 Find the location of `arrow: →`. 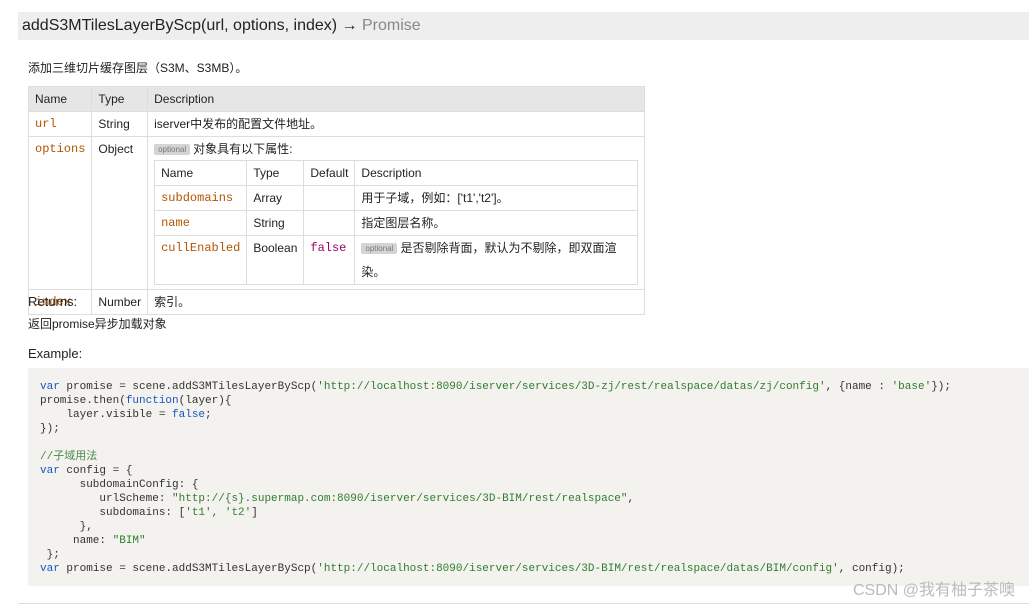

arrow: → is located at coordinates (349, 25).